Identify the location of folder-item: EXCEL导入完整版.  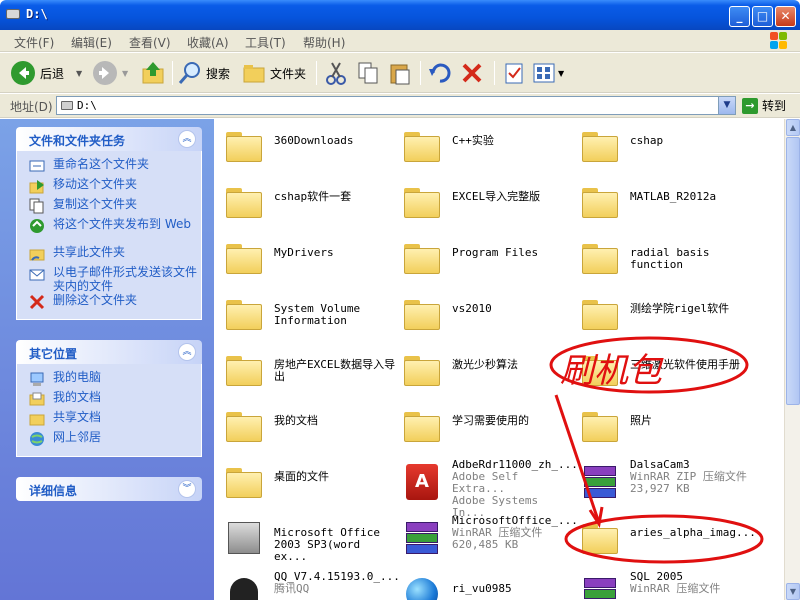
(484, 202).